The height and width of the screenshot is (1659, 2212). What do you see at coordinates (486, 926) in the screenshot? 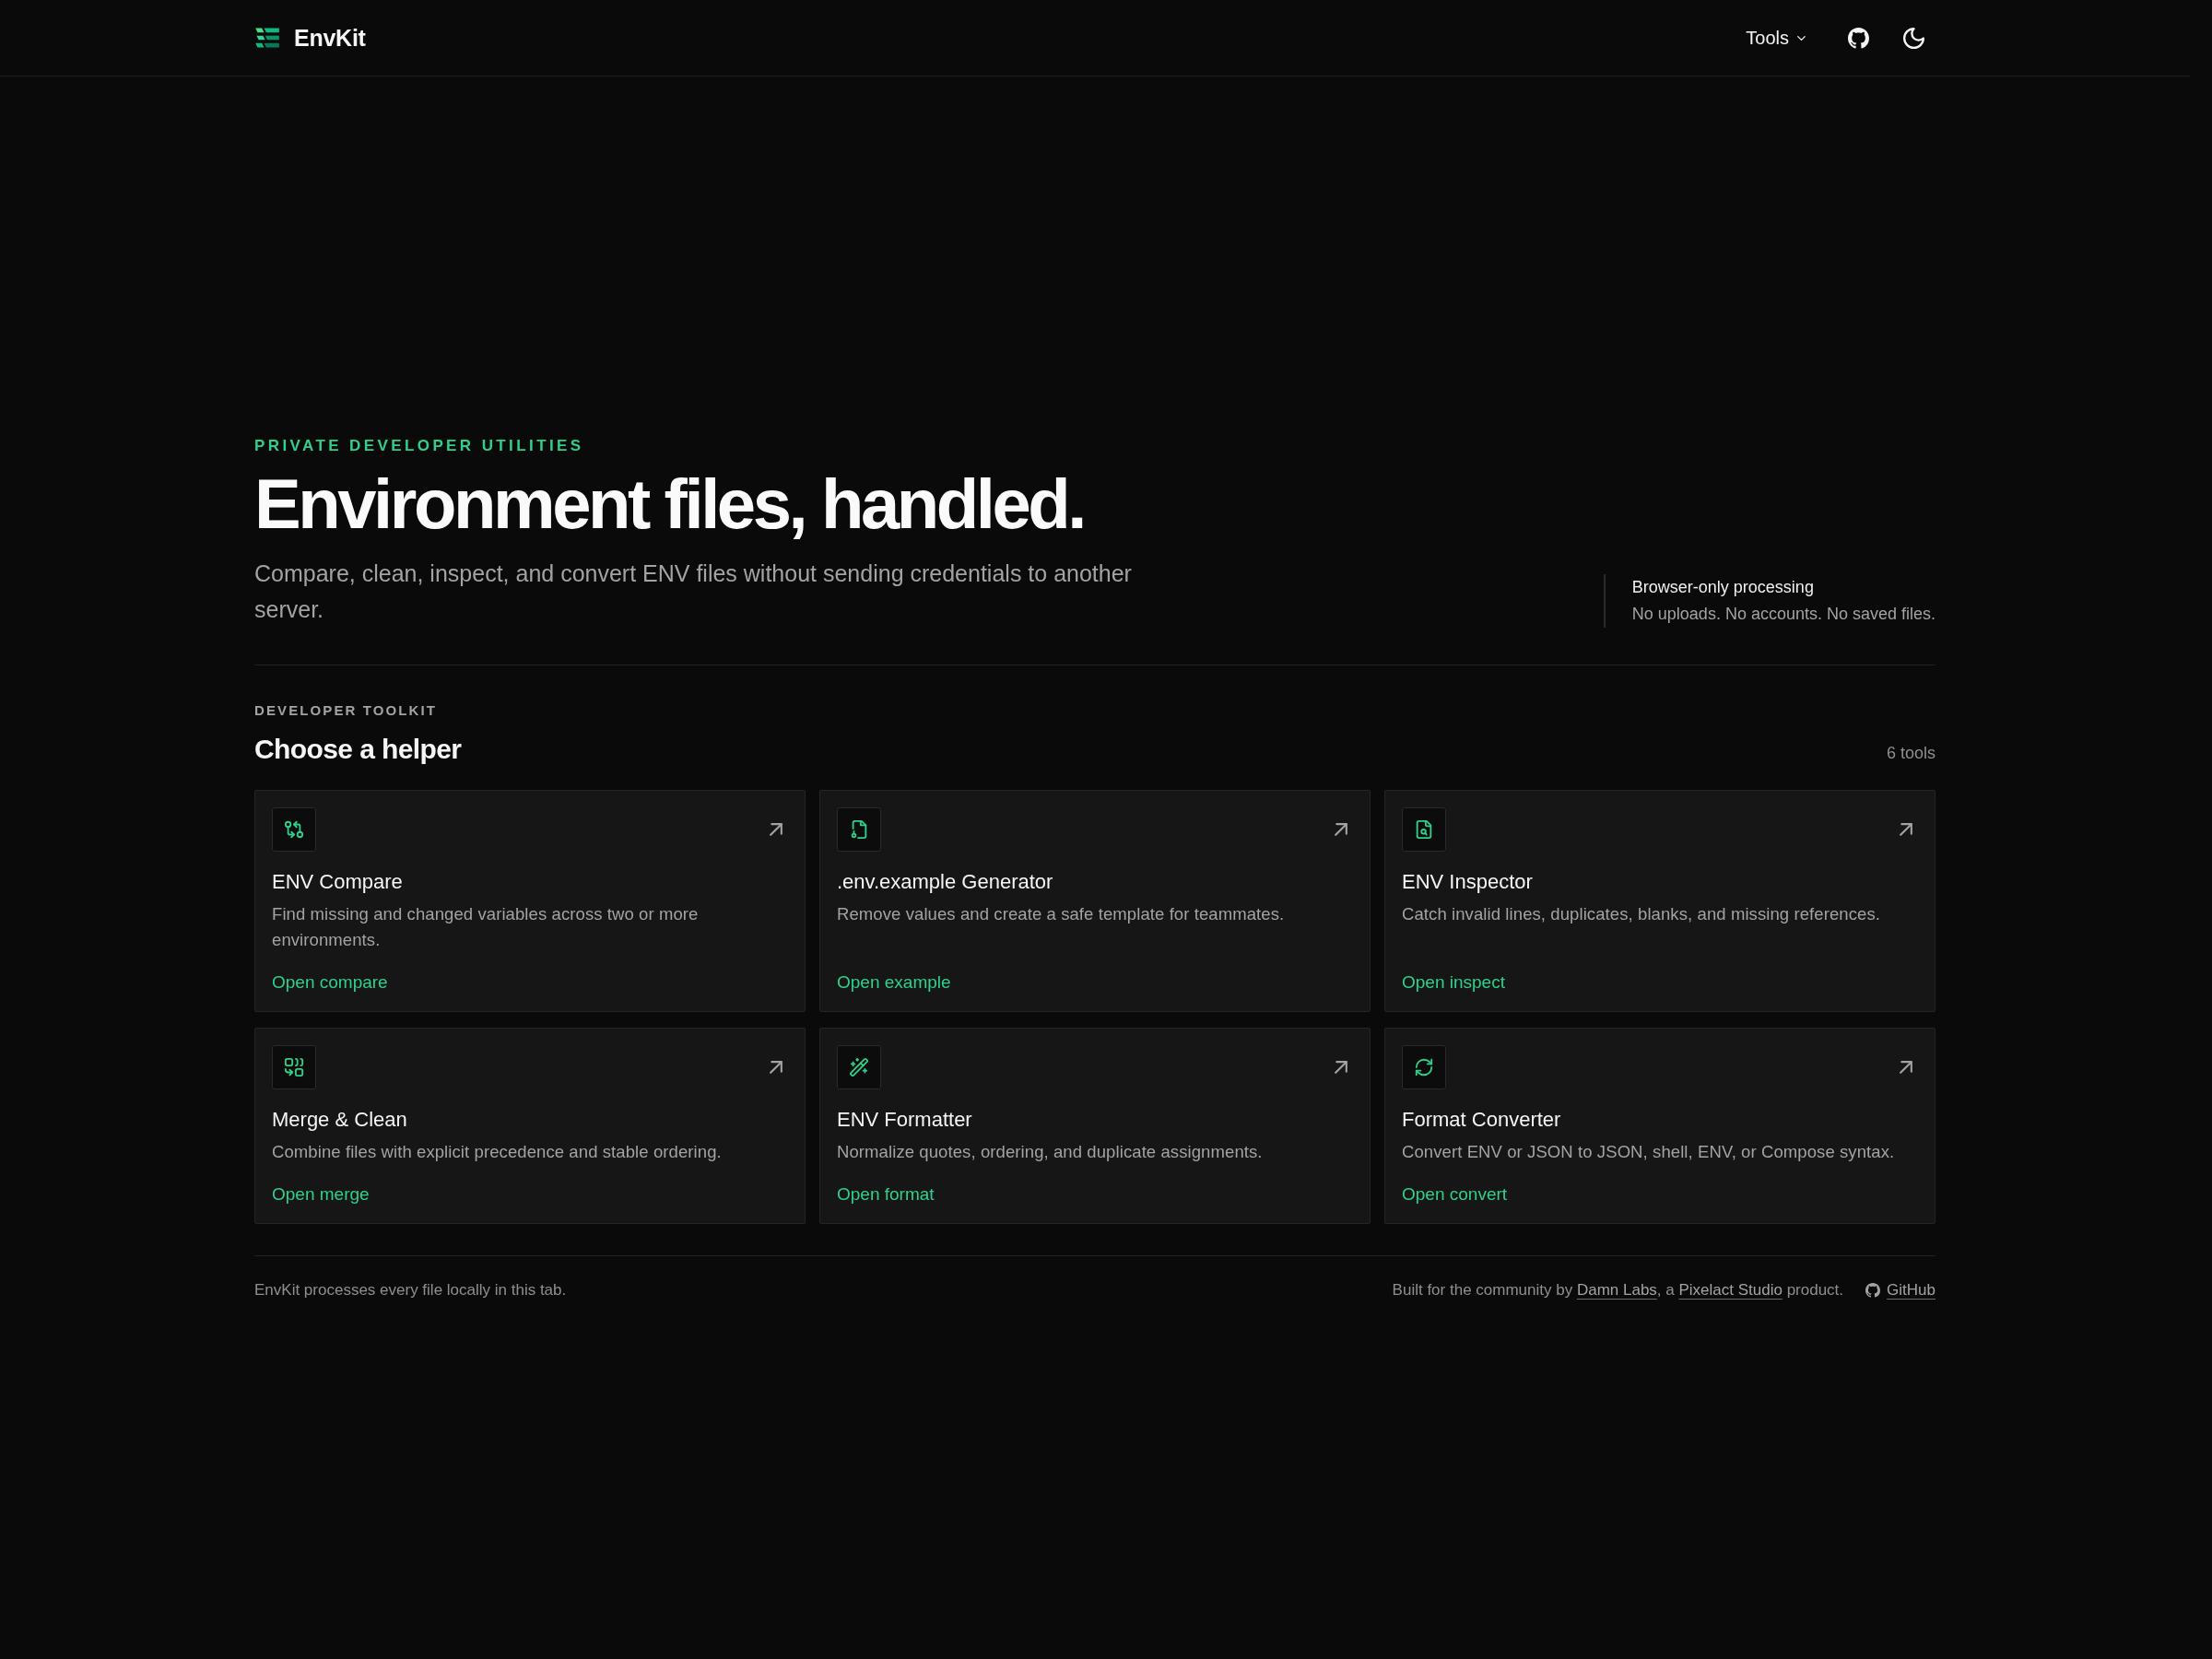
I see `tool-description: Find missing and changed variables across two or more environments.` at bounding box center [486, 926].